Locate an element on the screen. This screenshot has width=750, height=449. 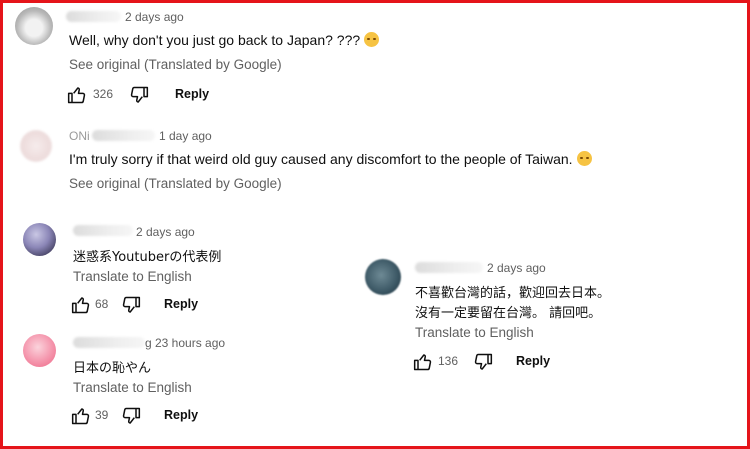
comment-actions: 136 Reply is located at coordinates (483, 362).